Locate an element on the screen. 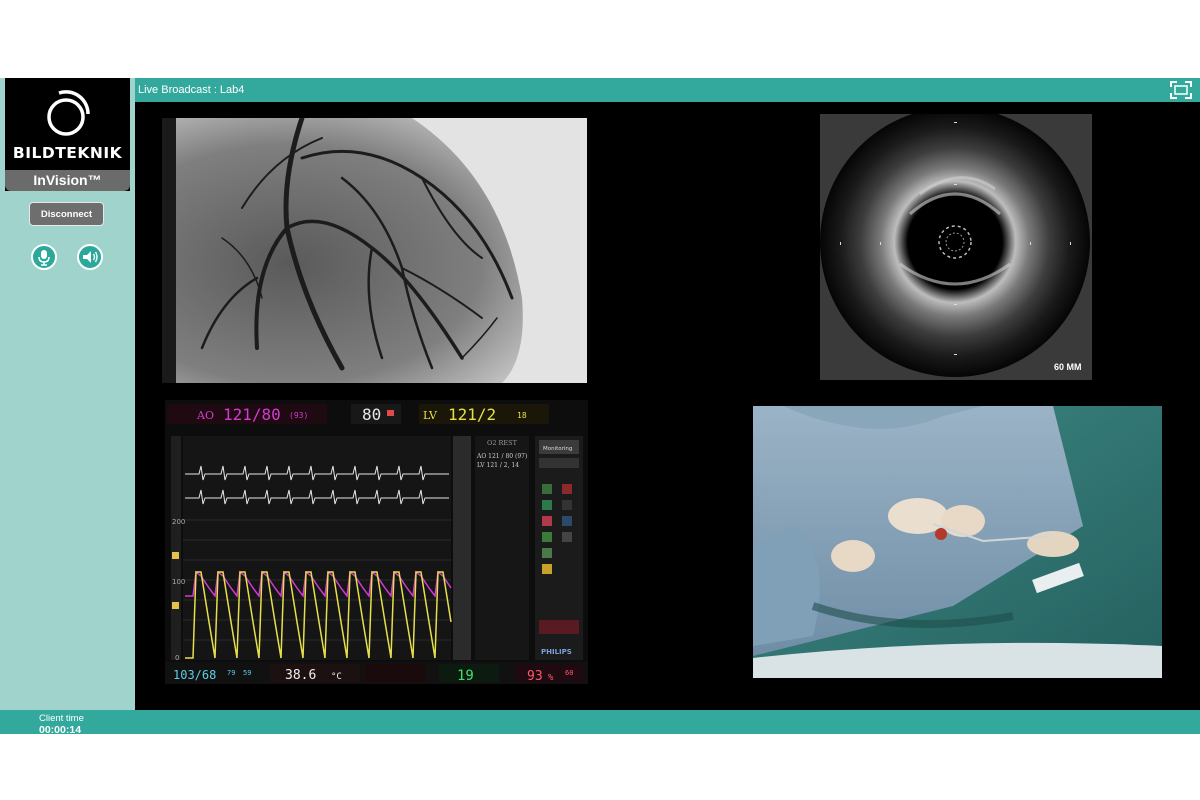 The height and width of the screenshot is (800, 1200). monitor-brand: PHILIPS is located at coordinates (556, 652).